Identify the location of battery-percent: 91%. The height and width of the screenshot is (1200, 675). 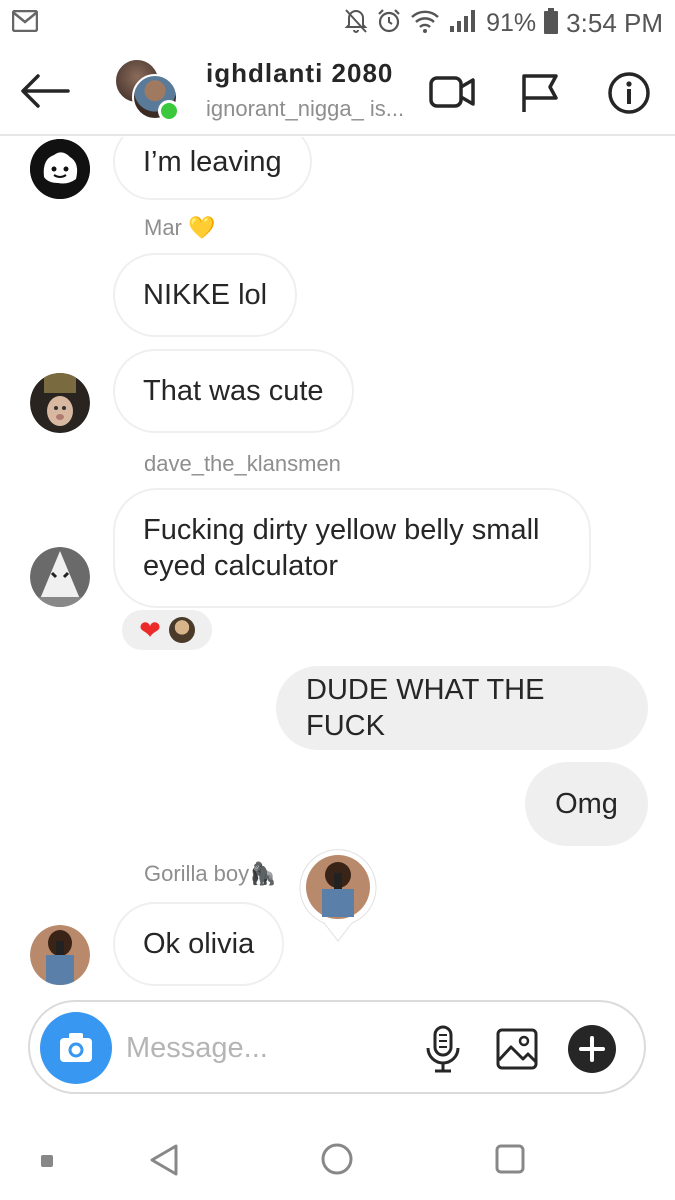
(511, 22).